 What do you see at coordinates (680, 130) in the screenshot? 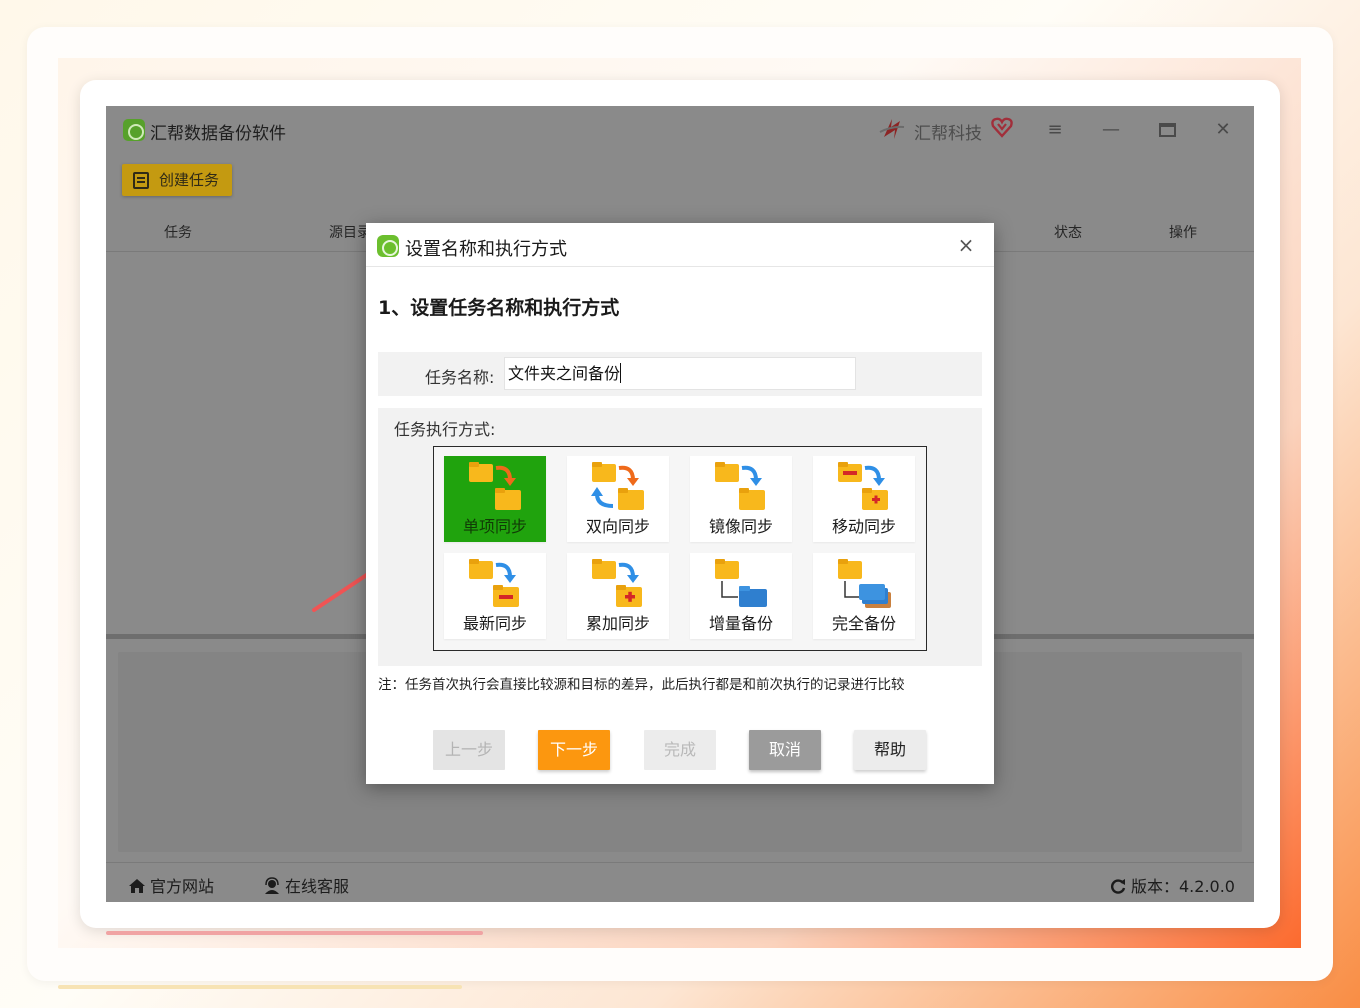
I see `app-titlebar: 汇帮数据备份软件 汇帮科技 ≡ — ✕` at bounding box center [680, 130].